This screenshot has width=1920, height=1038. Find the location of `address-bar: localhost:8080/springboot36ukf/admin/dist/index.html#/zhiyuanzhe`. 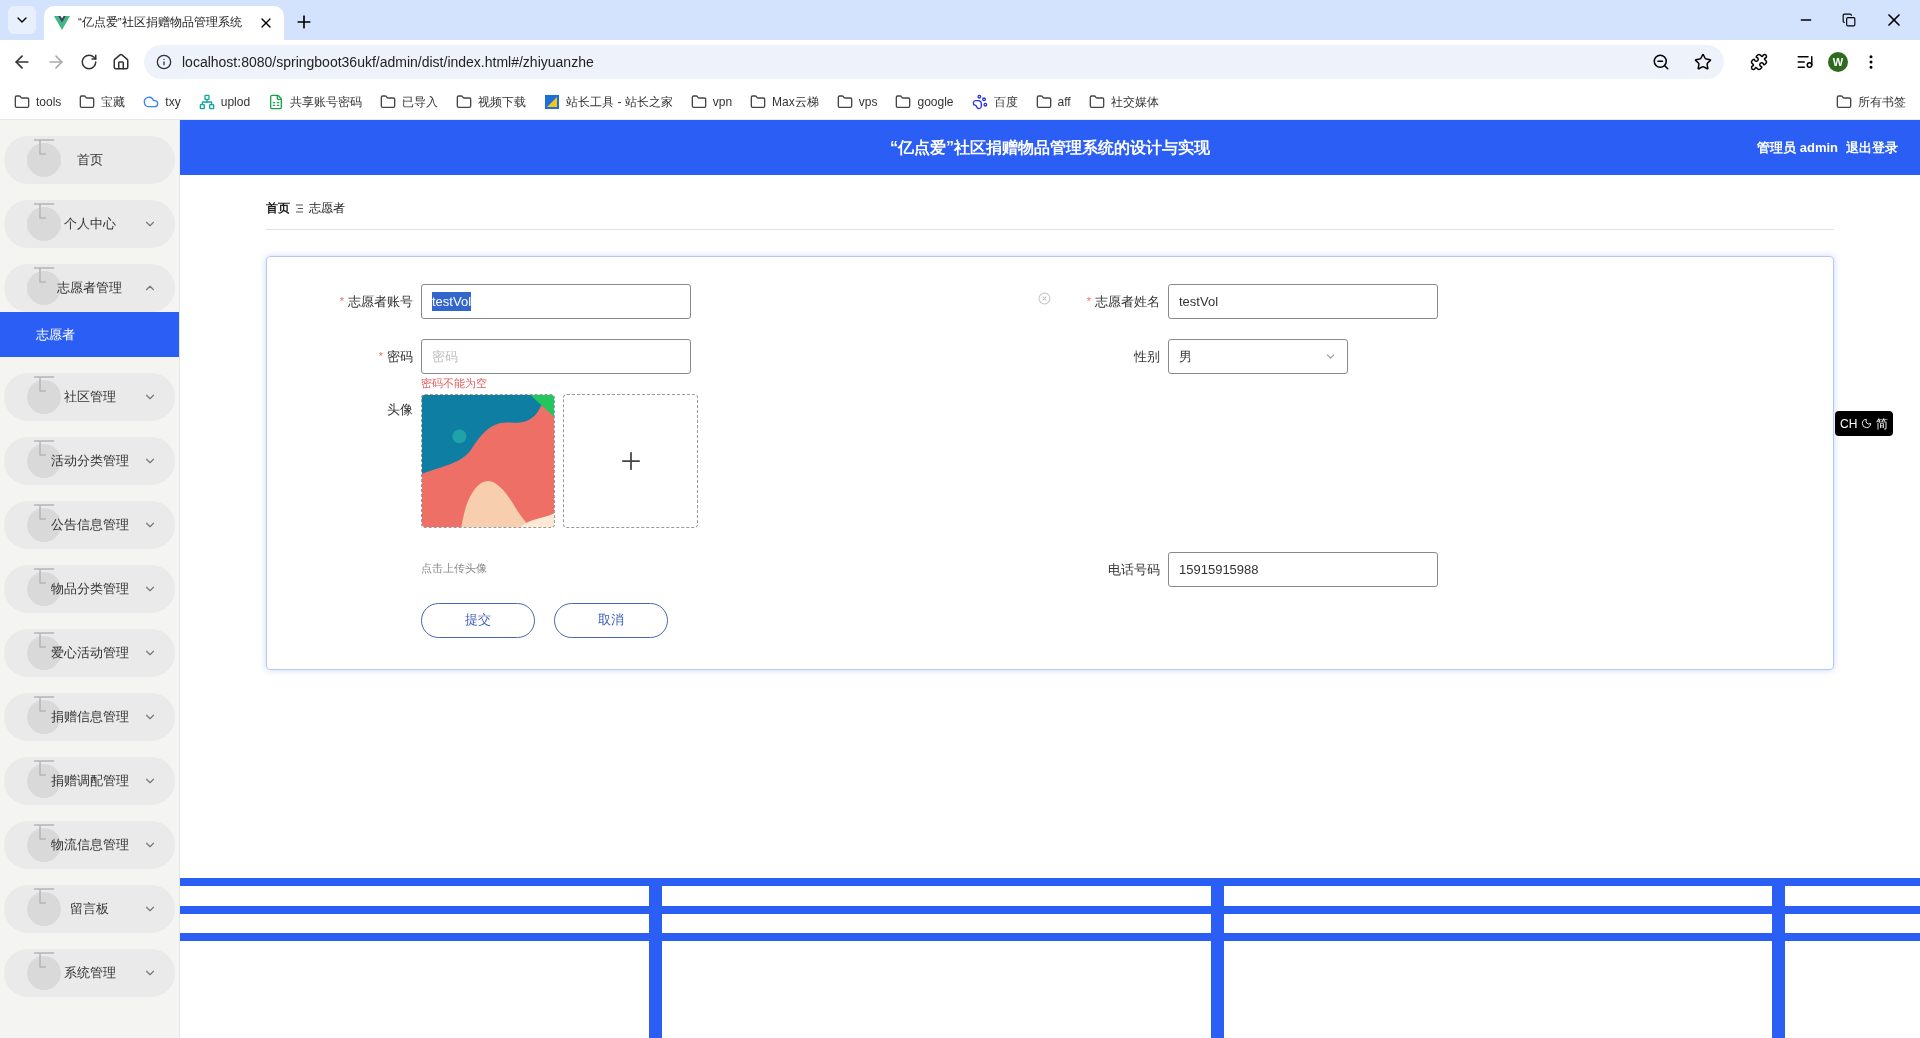

address-bar: localhost:8080/springboot36ukf/admin/dist/index.html#/zhiyuanzhe is located at coordinates (934, 62).